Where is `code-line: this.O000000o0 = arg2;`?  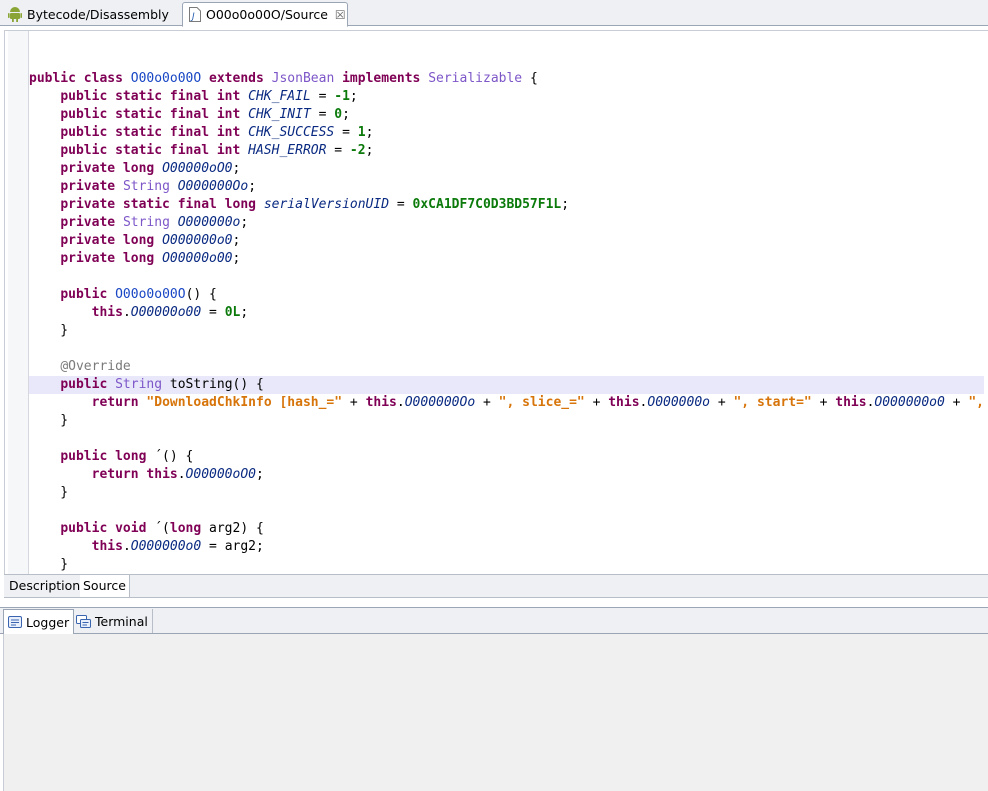 code-line: this.O000000o0 = arg2; is located at coordinates (506, 547).